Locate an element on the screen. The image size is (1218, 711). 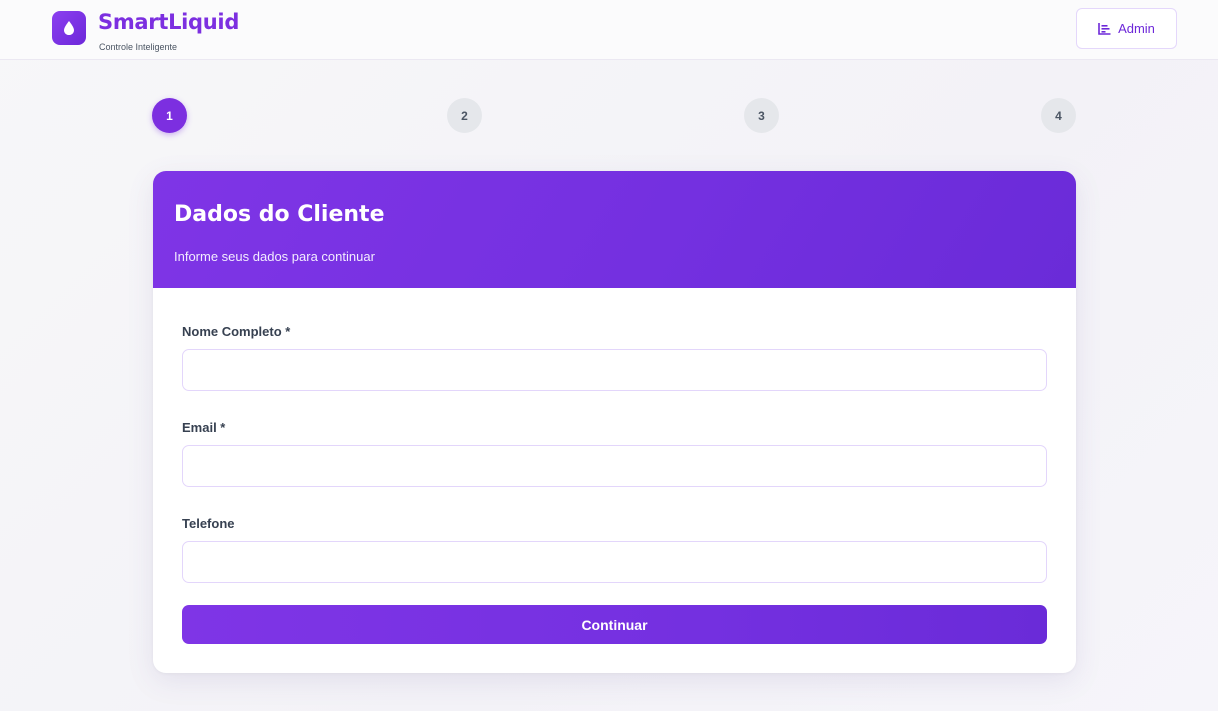
step-1: 1 is located at coordinates (169, 115).